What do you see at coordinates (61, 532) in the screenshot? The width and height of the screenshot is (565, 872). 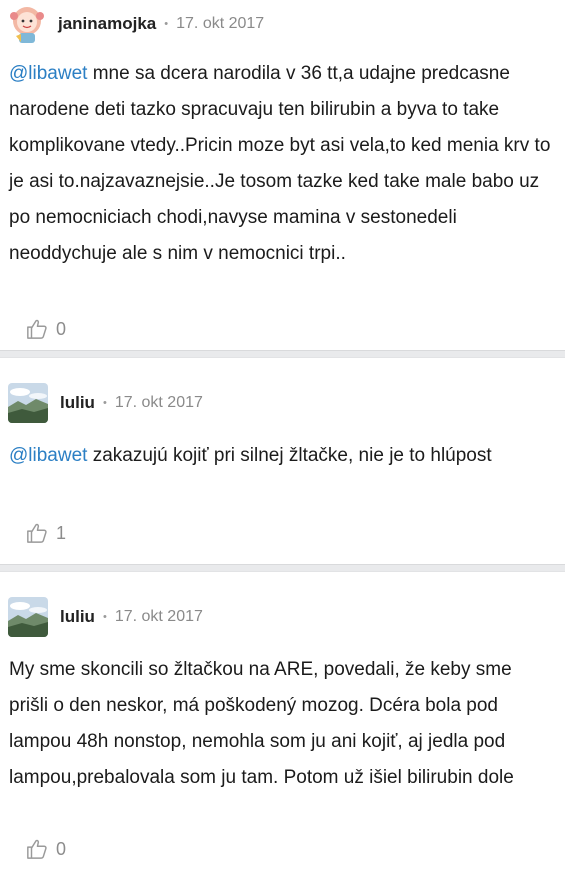 I see `like-count: 1` at bounding box center [61, 532].